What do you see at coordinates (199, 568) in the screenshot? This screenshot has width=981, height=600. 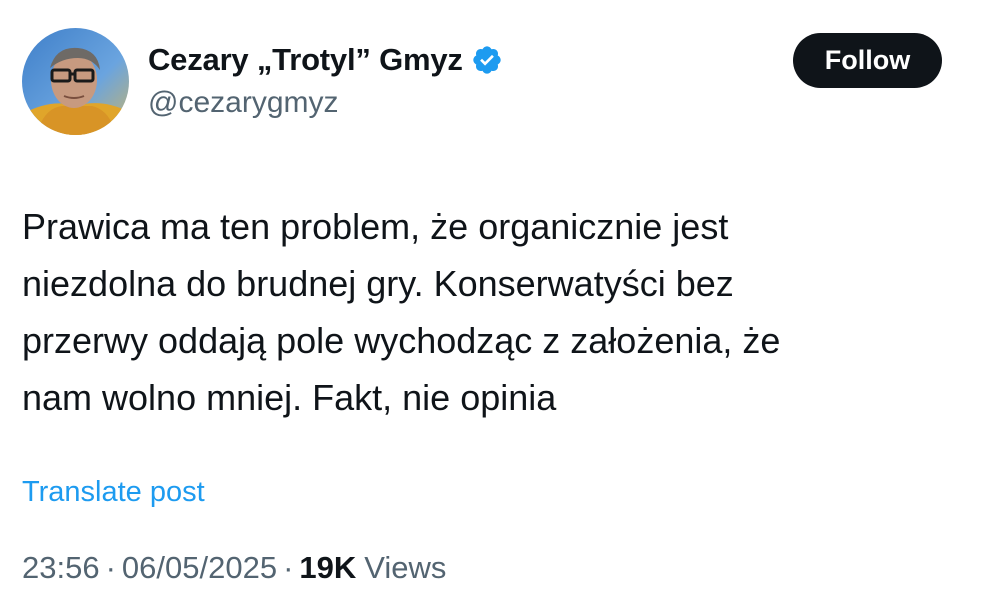 I see `tweet-date: 06/05/2025` at bounding box center [199, 568].